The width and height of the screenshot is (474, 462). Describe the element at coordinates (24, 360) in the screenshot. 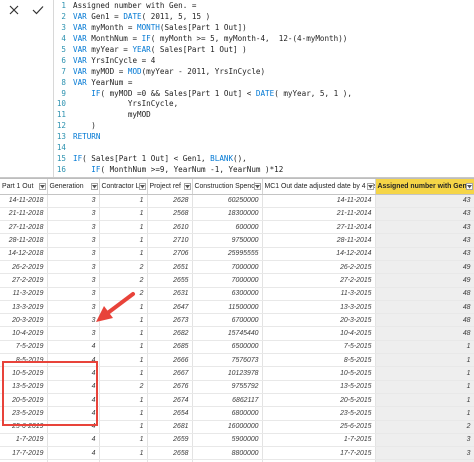

I see `table-cell: 8-5-2019` at that location.